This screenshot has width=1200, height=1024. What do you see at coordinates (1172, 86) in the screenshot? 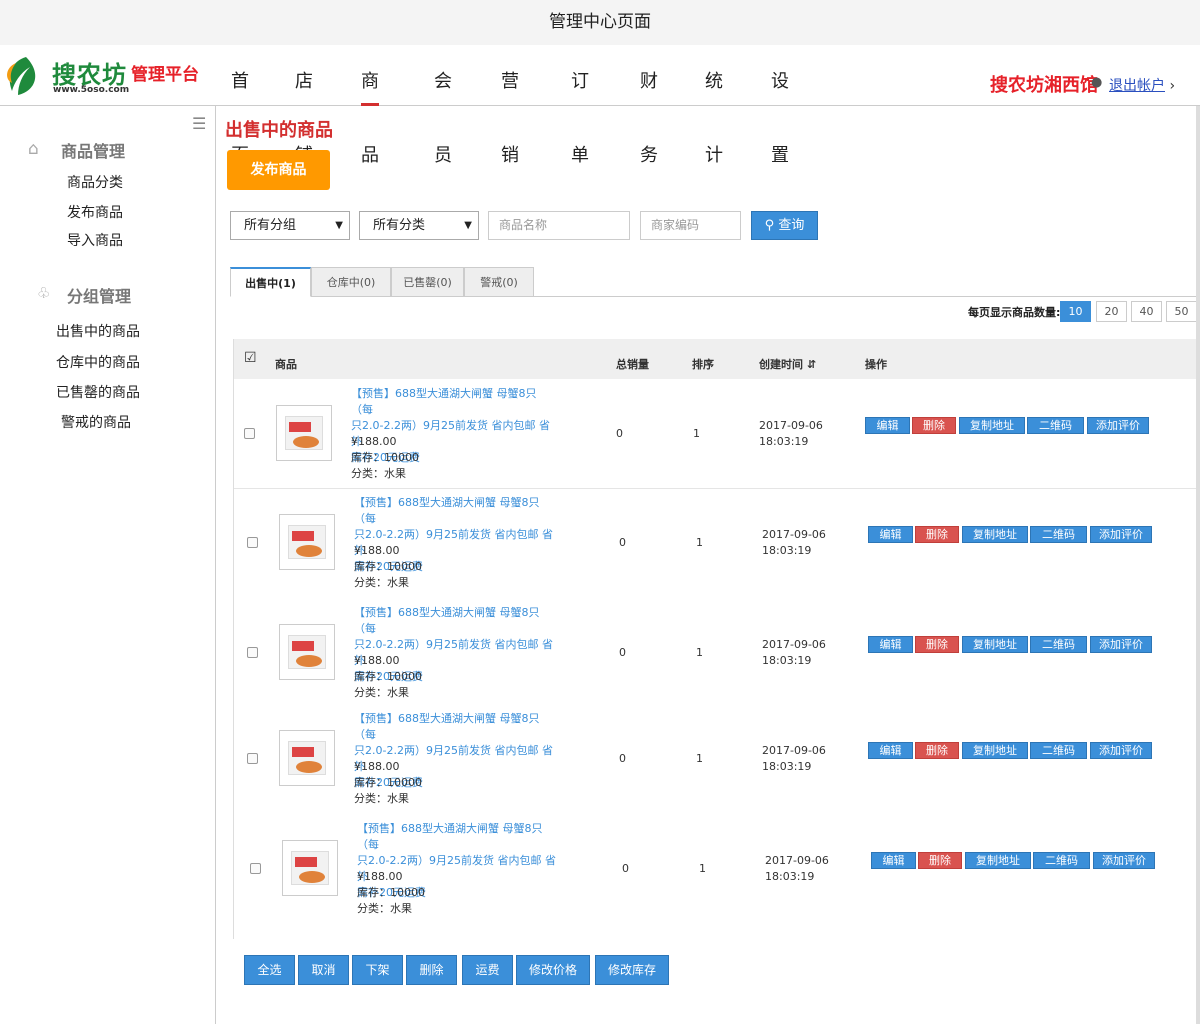
I see `chevron-right-icon: ›` at bounding box center [1172, 86].